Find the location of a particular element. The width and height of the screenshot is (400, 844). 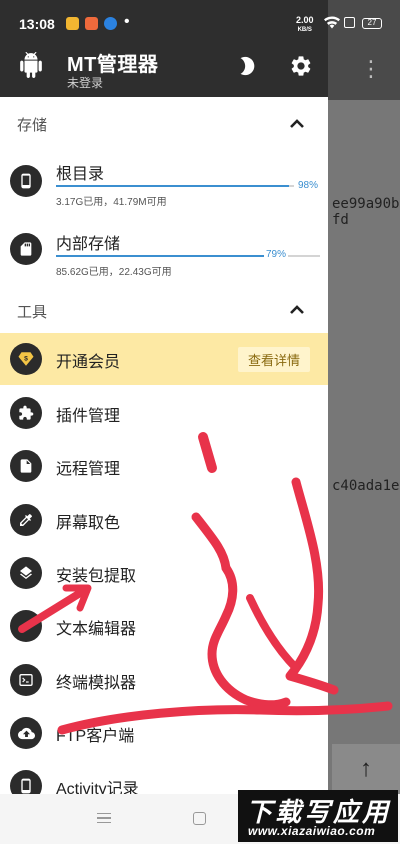

storage-usage-percent: 98% is located at coordinates (308, 185).